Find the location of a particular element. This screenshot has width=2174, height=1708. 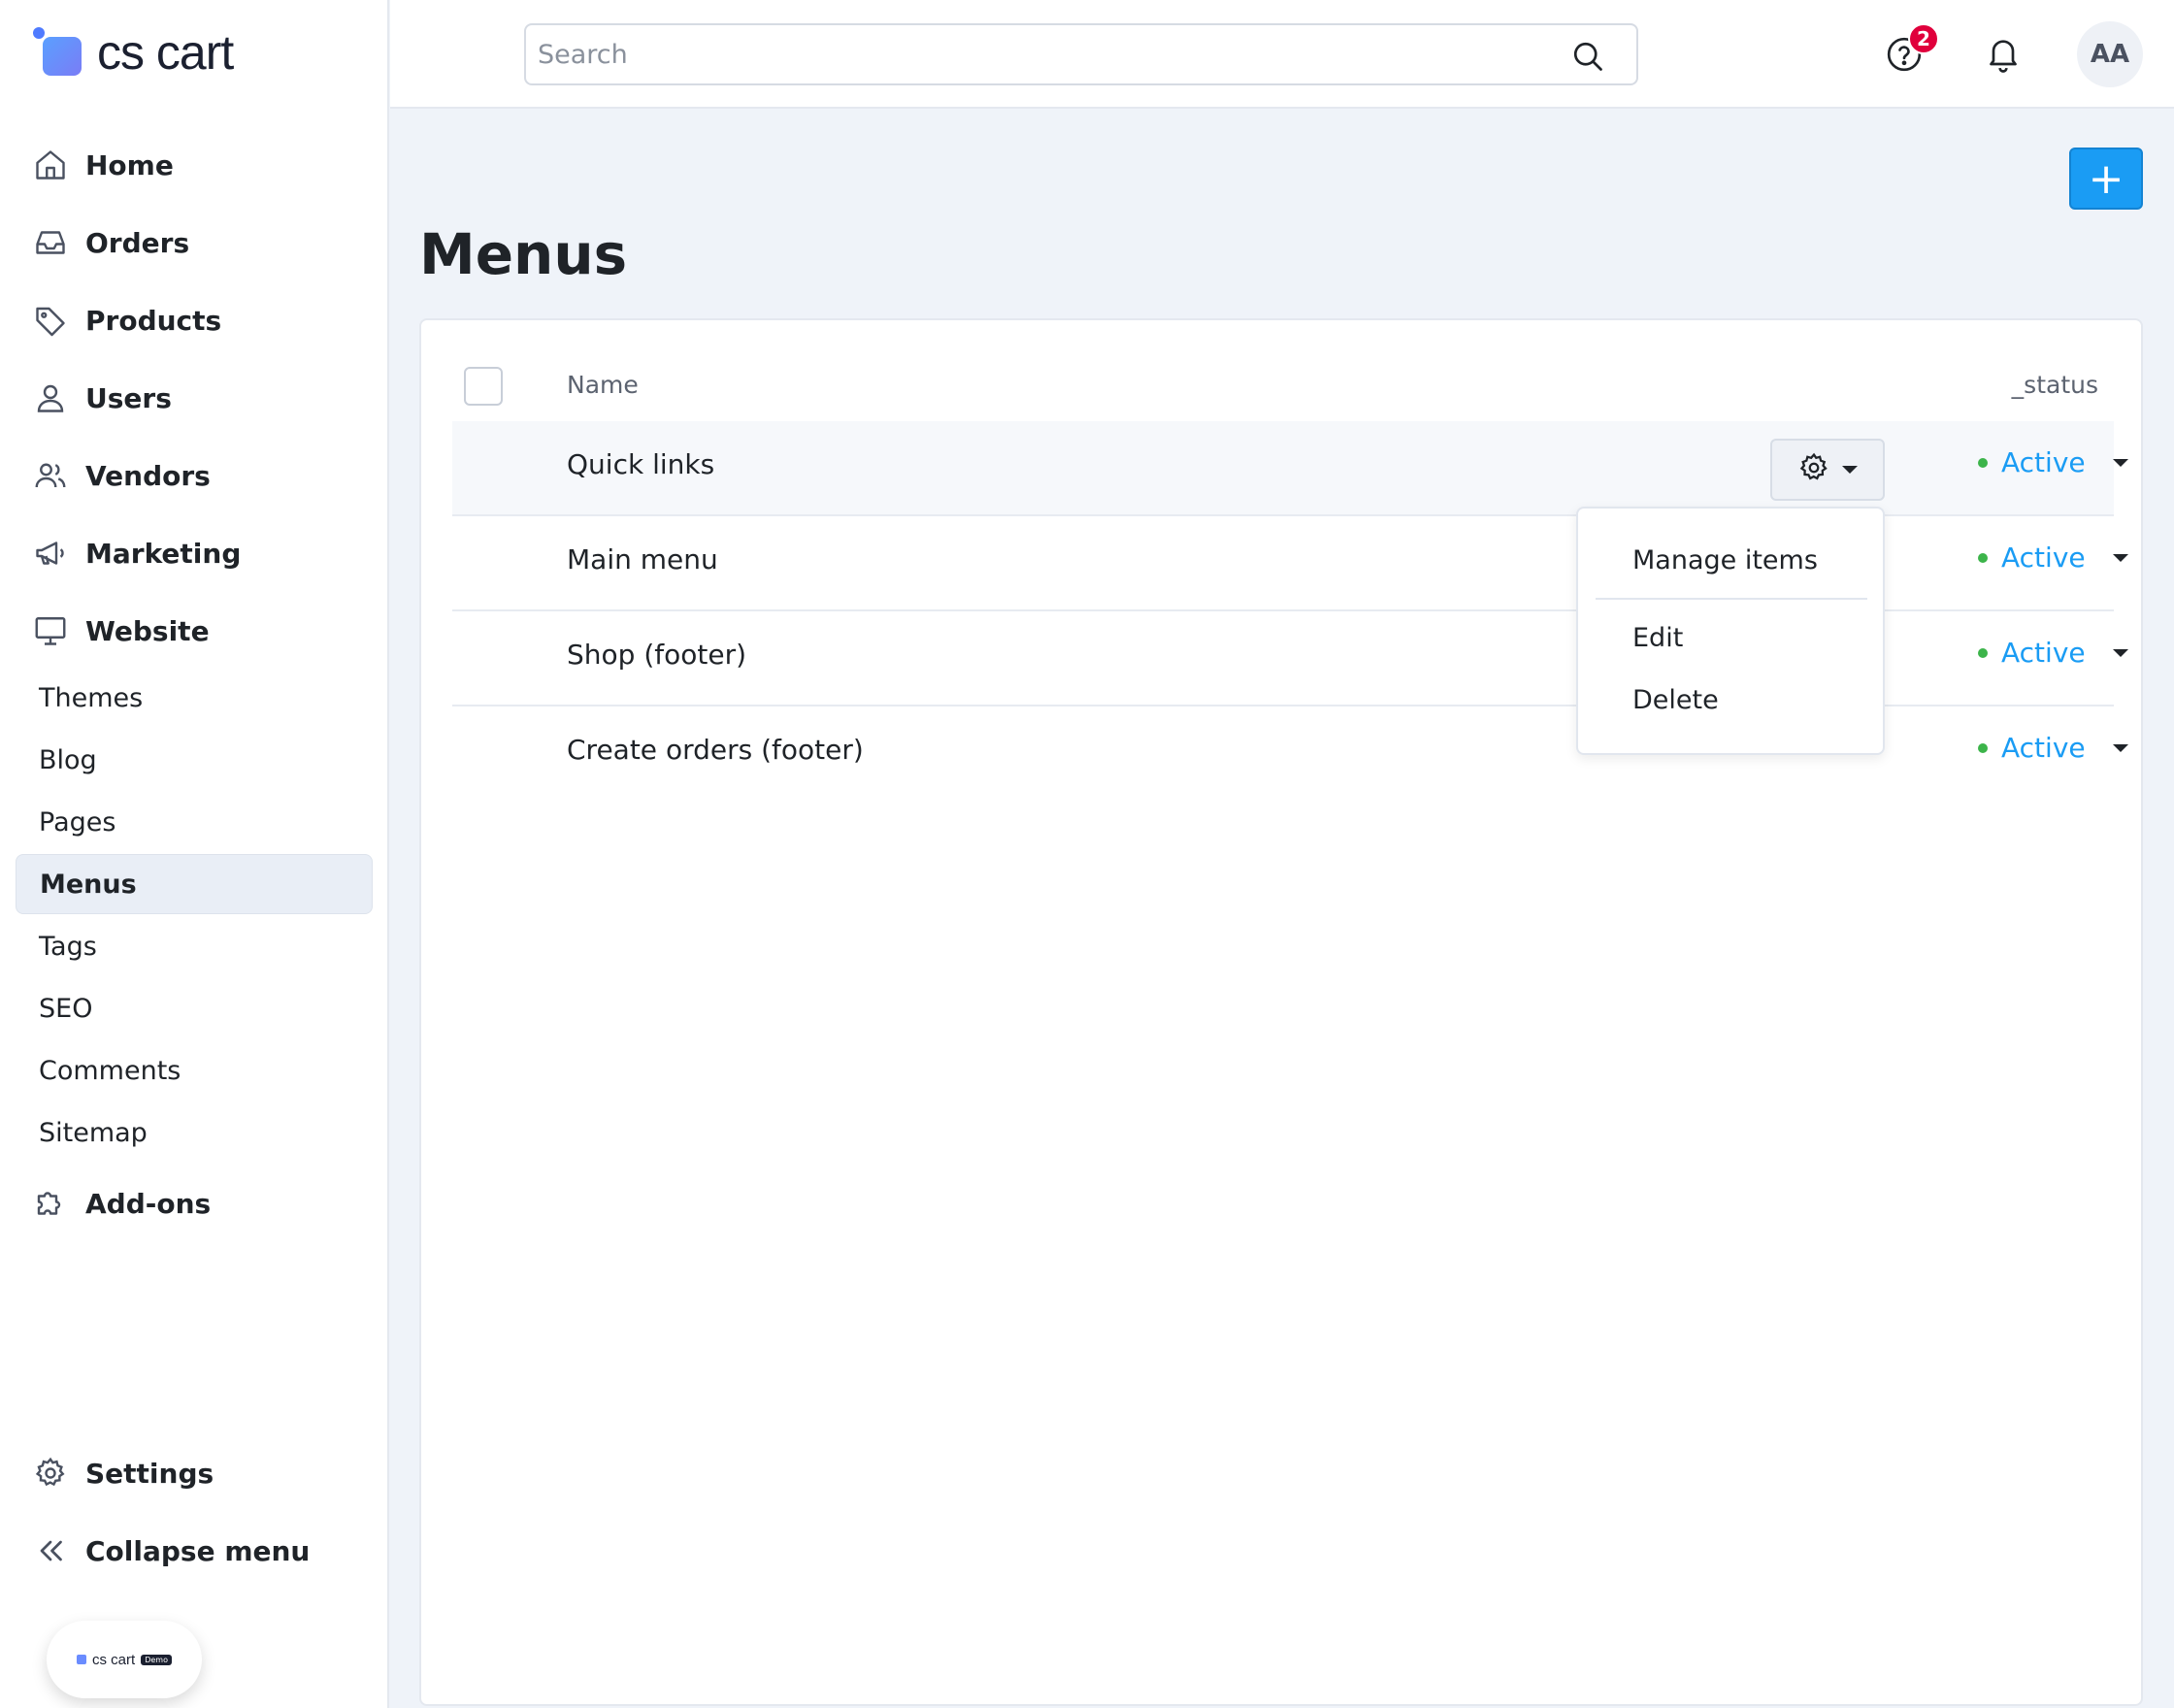

home-icon is located at coordinates (50, 165).